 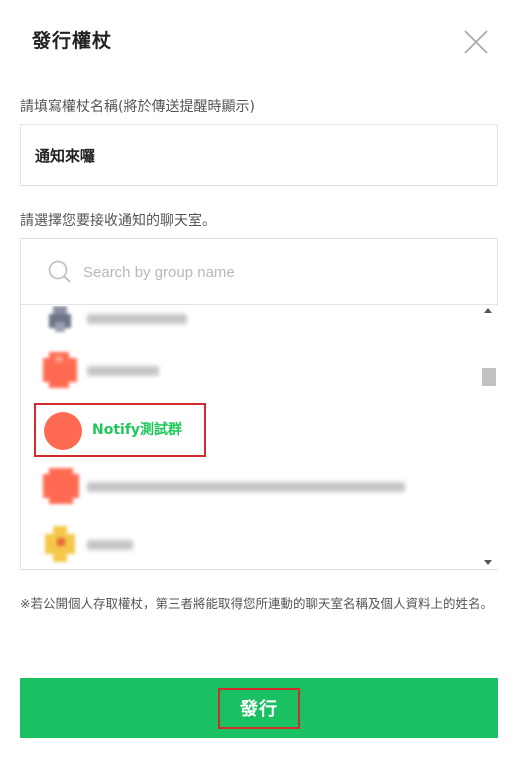 I want to click on group-search-bar, so click(x=259, y=272).